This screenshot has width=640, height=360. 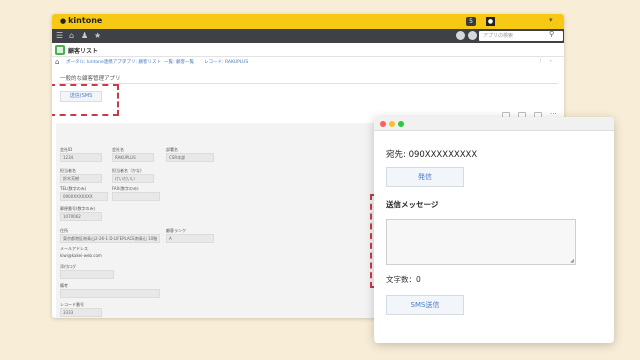 What do you see at coordinates (471, 21) in the screenshot?
I see `notification-icon: 5` at bounding box center [471, 21].